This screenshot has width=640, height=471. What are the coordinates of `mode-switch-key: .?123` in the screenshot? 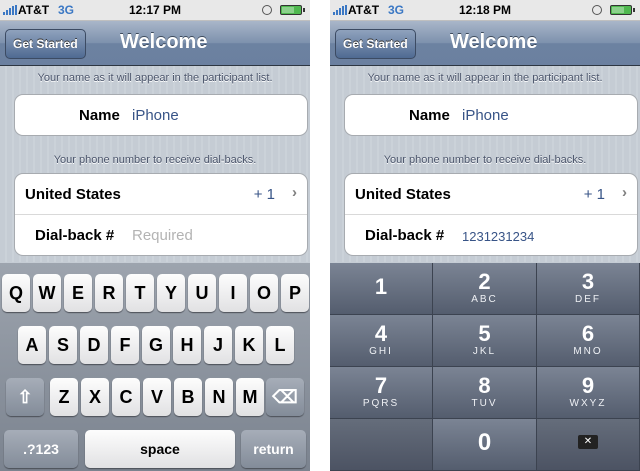 It's located at (41, 449).